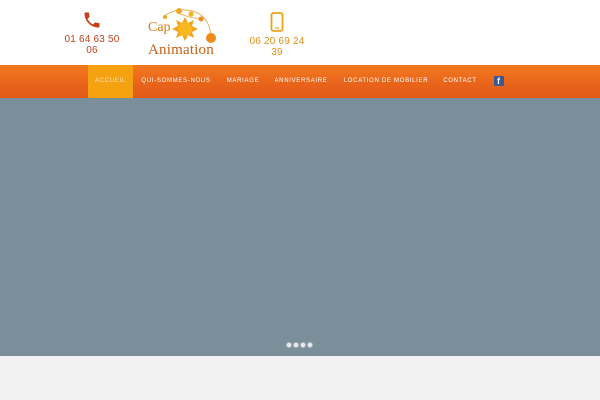 This screenshot has width=600, height=400. I want to click on landline-number-line1: 01 64 63 50, so click(92, 39).